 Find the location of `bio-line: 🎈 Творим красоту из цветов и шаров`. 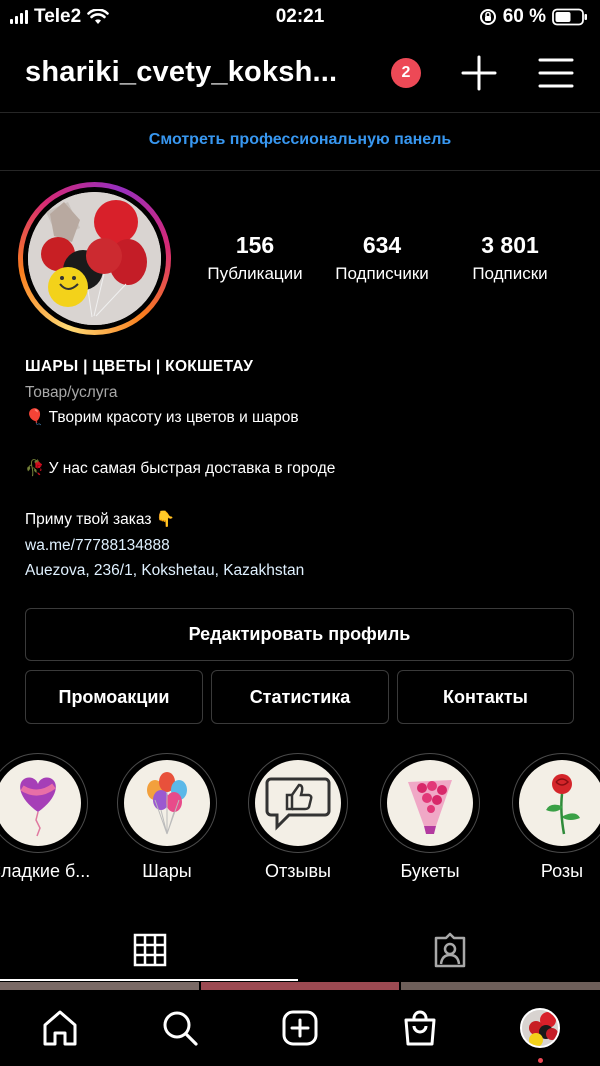

bio-line: 🎈 Творим красоту из цветов и шаров is located at coordinates (162, 417).